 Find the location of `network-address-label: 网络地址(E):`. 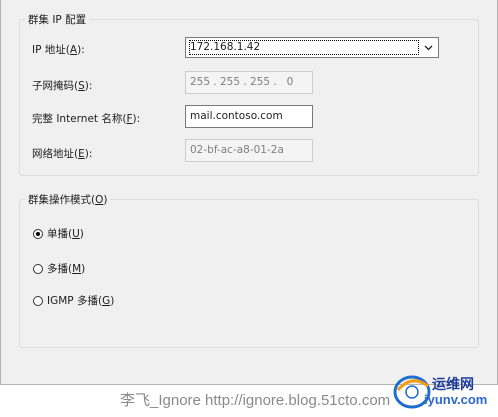

network-address-label: 网络地址(E): is located at coordinates (62, 154).